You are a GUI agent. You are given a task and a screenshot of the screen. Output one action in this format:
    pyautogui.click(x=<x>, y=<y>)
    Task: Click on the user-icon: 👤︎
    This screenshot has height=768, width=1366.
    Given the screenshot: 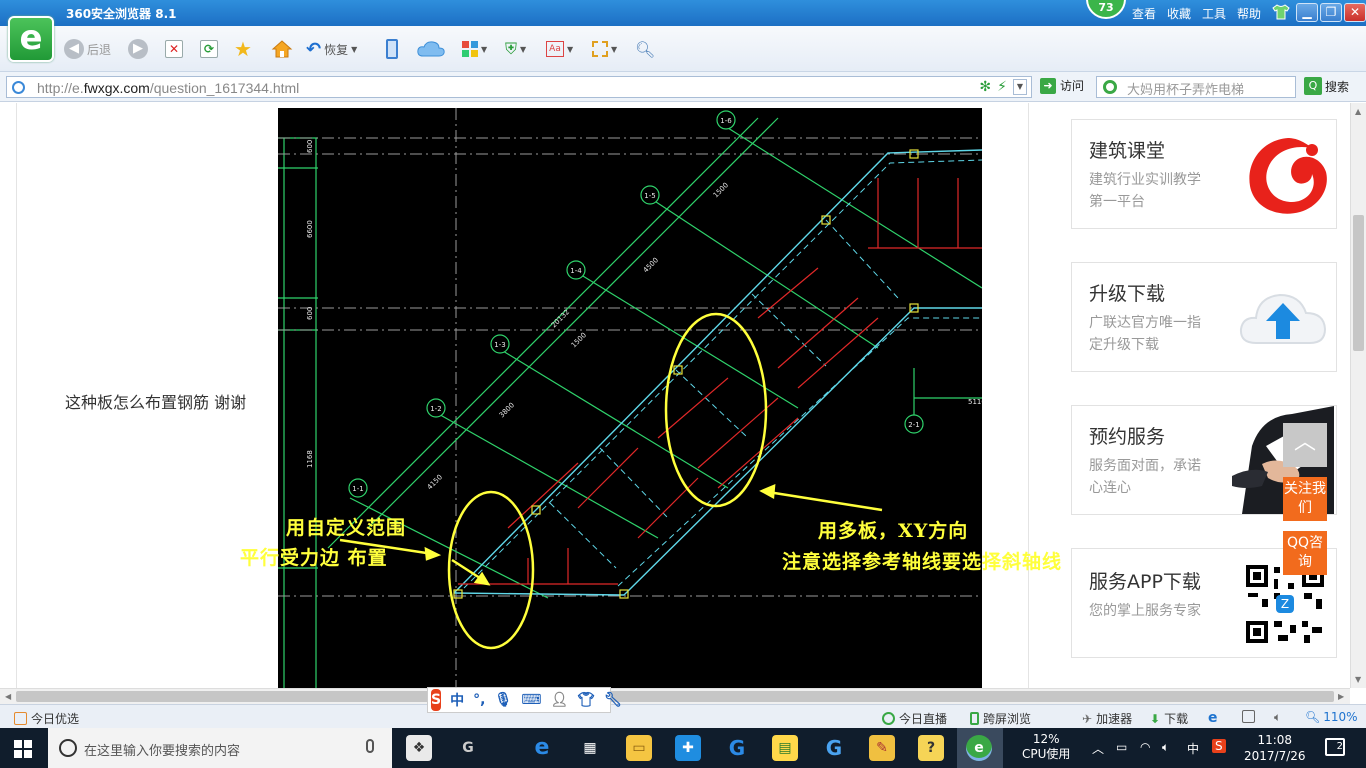 What is the action you would take?
    pyautogui.click(x=559, y=700)
    